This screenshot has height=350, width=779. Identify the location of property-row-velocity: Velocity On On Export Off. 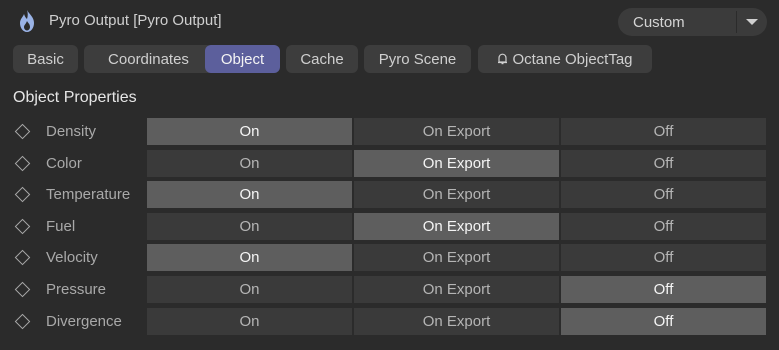
(389, 257).